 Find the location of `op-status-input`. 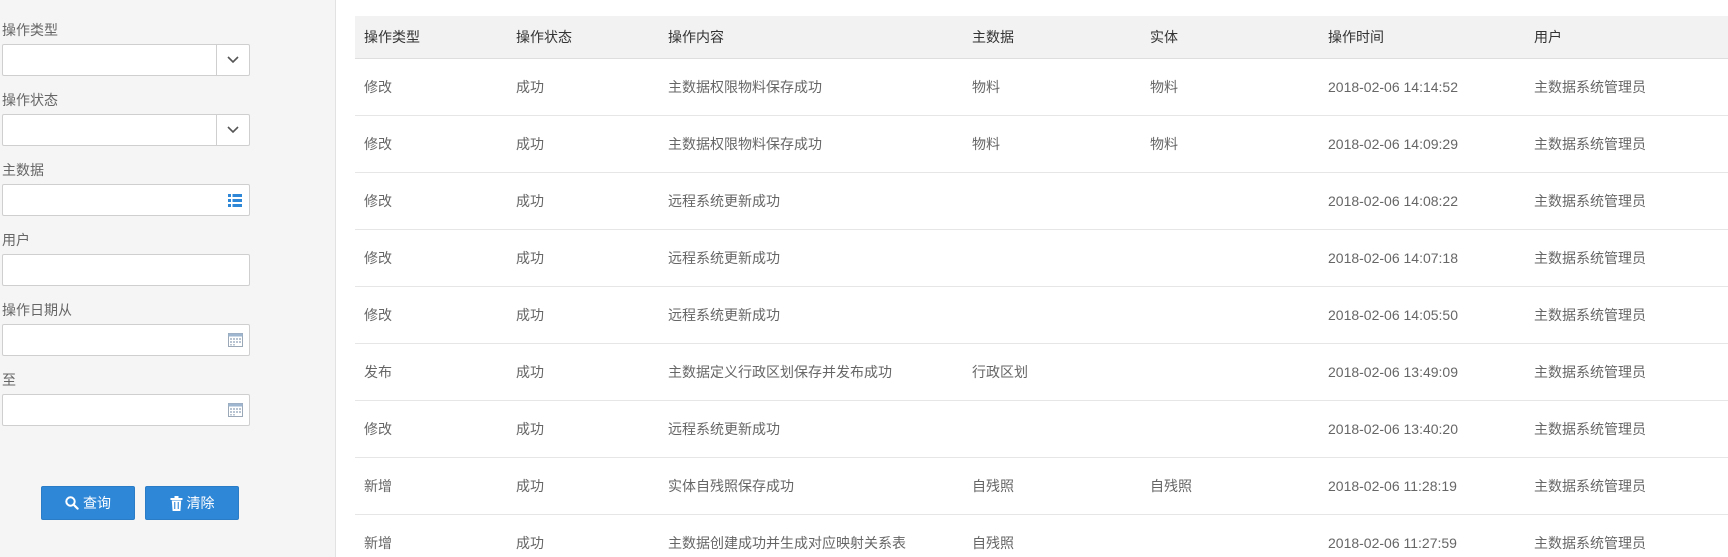

op-status-input is located at coordinates (109, 129).